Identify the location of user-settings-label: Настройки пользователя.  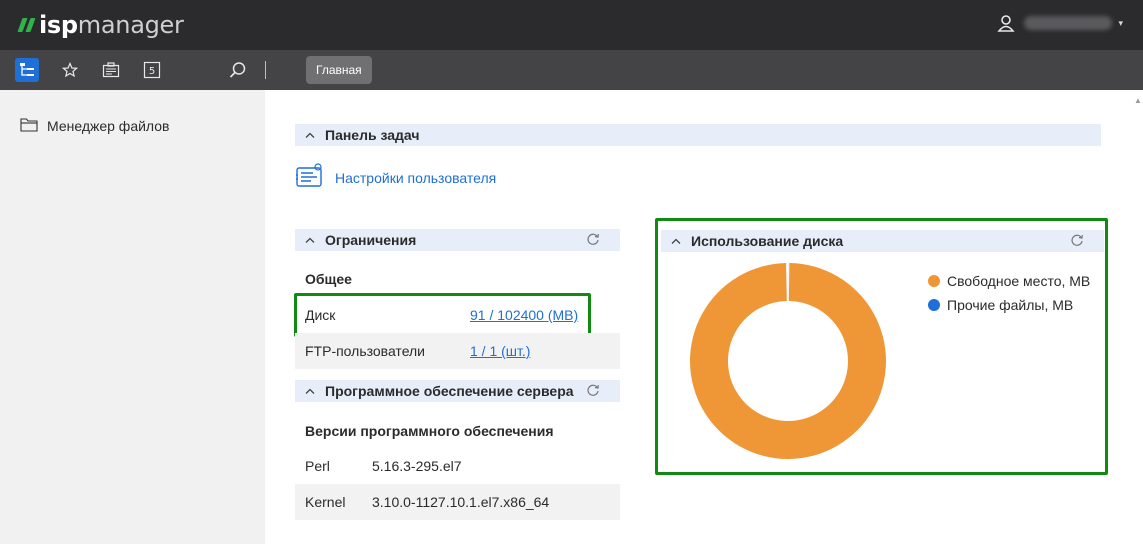
(416, 177).